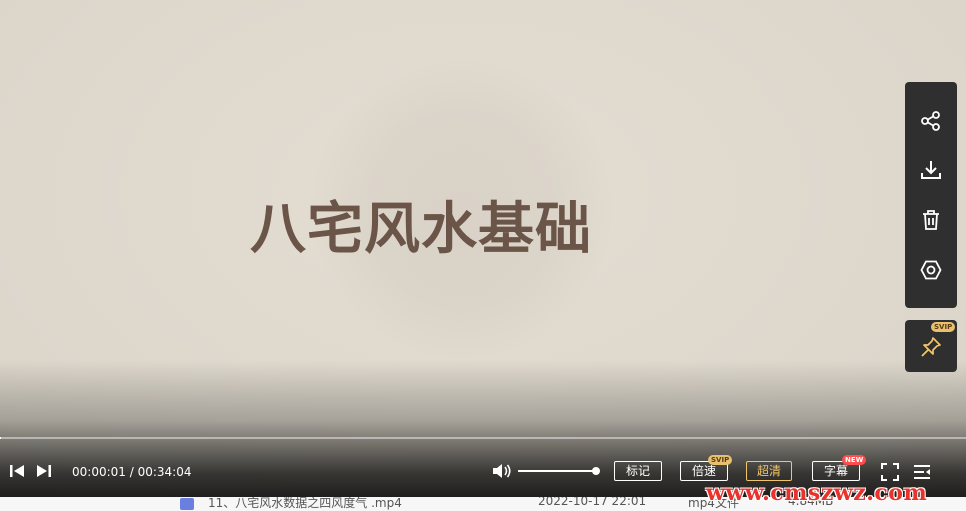 This screenshot has height=511, width=966. What do you see at coordinates (164, 472) in the screenshot?
I see `duration: 00:34:04` at bounding box center [164, 472].